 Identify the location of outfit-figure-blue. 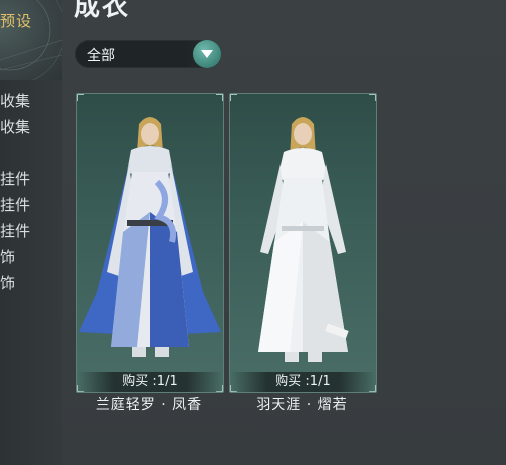
(150, 237).